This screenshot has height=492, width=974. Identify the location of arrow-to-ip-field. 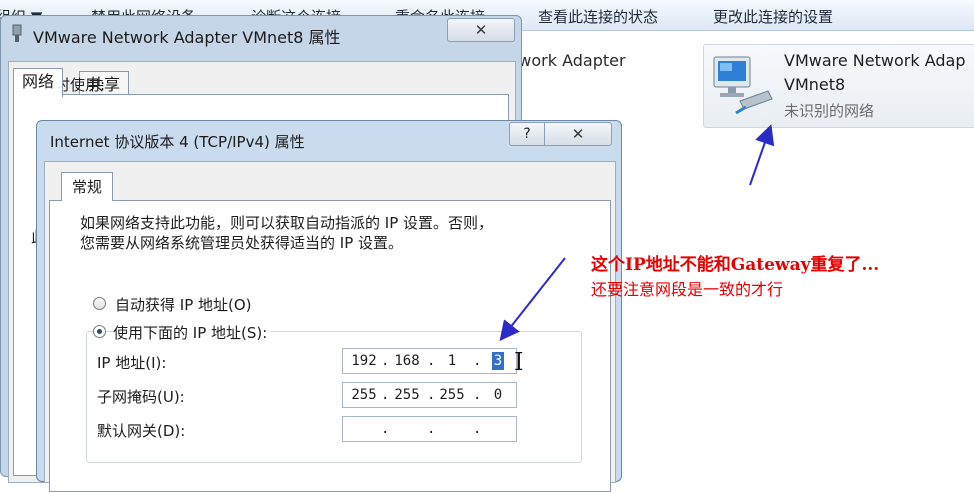
(532, 299).